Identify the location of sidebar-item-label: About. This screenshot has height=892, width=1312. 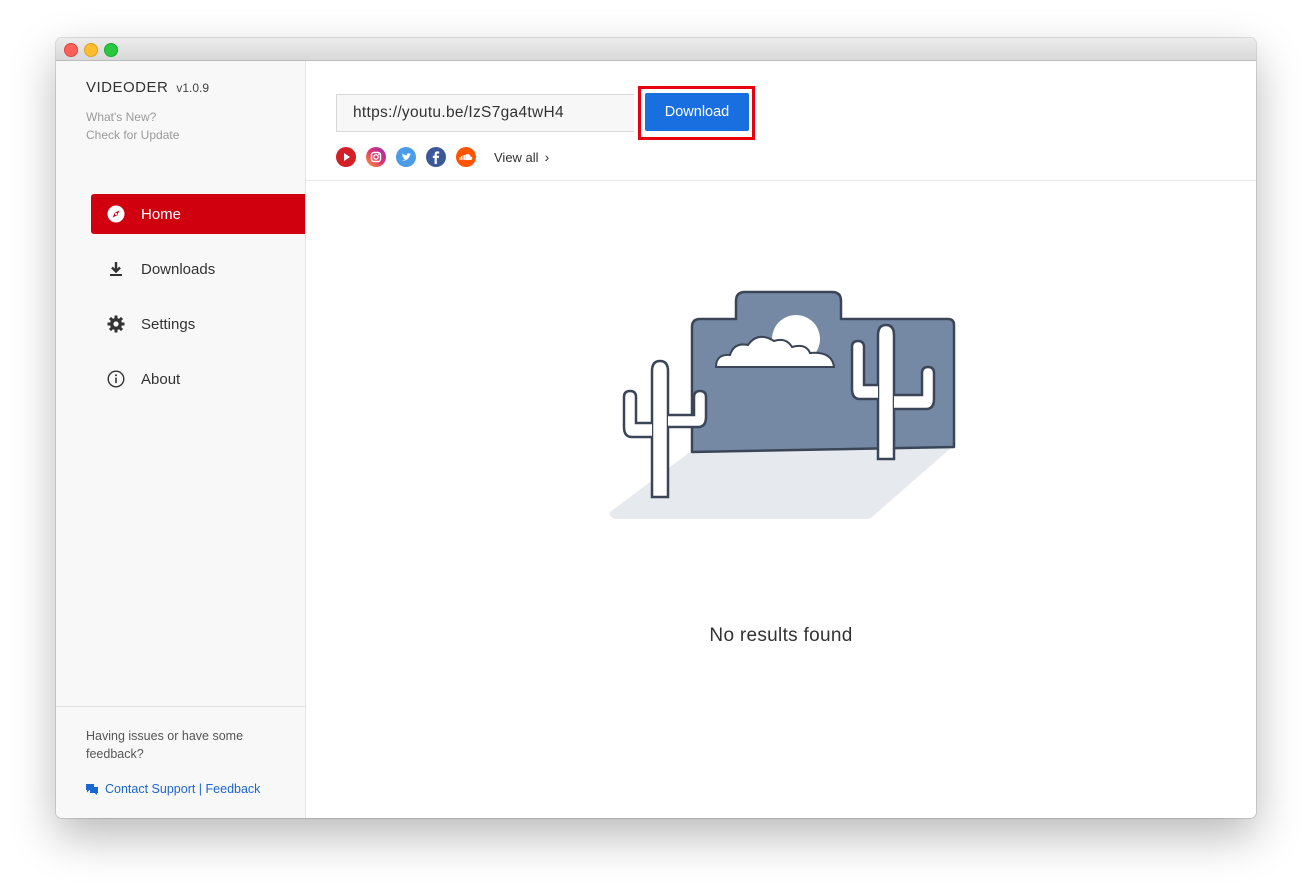
(161, 379).